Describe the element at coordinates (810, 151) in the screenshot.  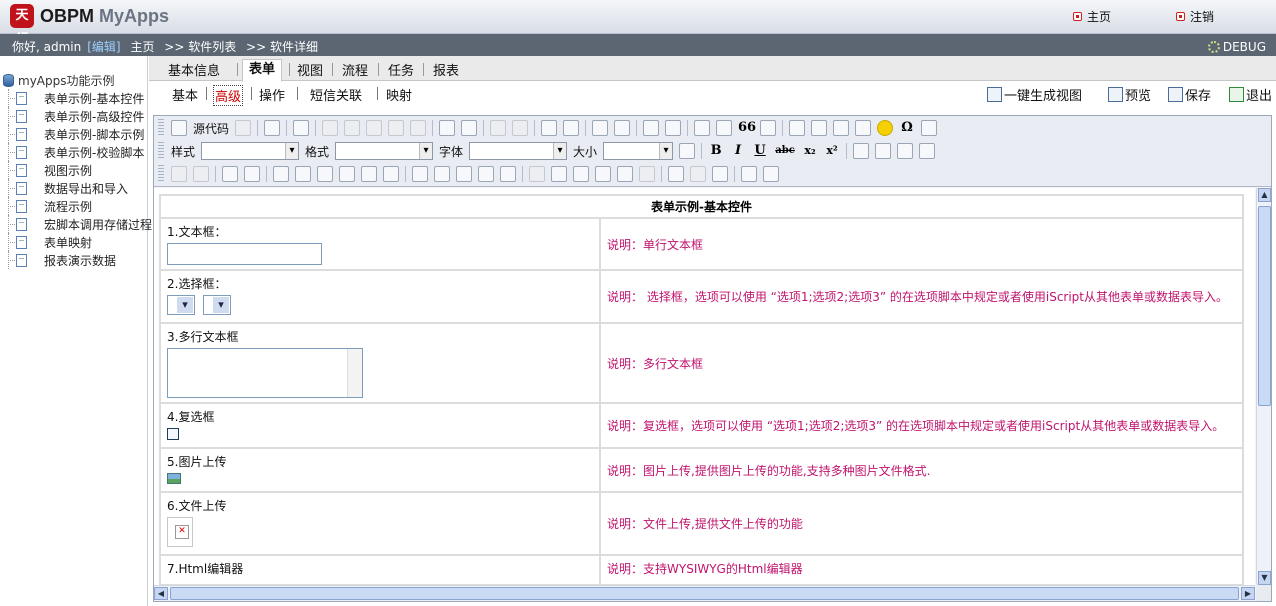
I see `subscript-button: x₂` at that location.